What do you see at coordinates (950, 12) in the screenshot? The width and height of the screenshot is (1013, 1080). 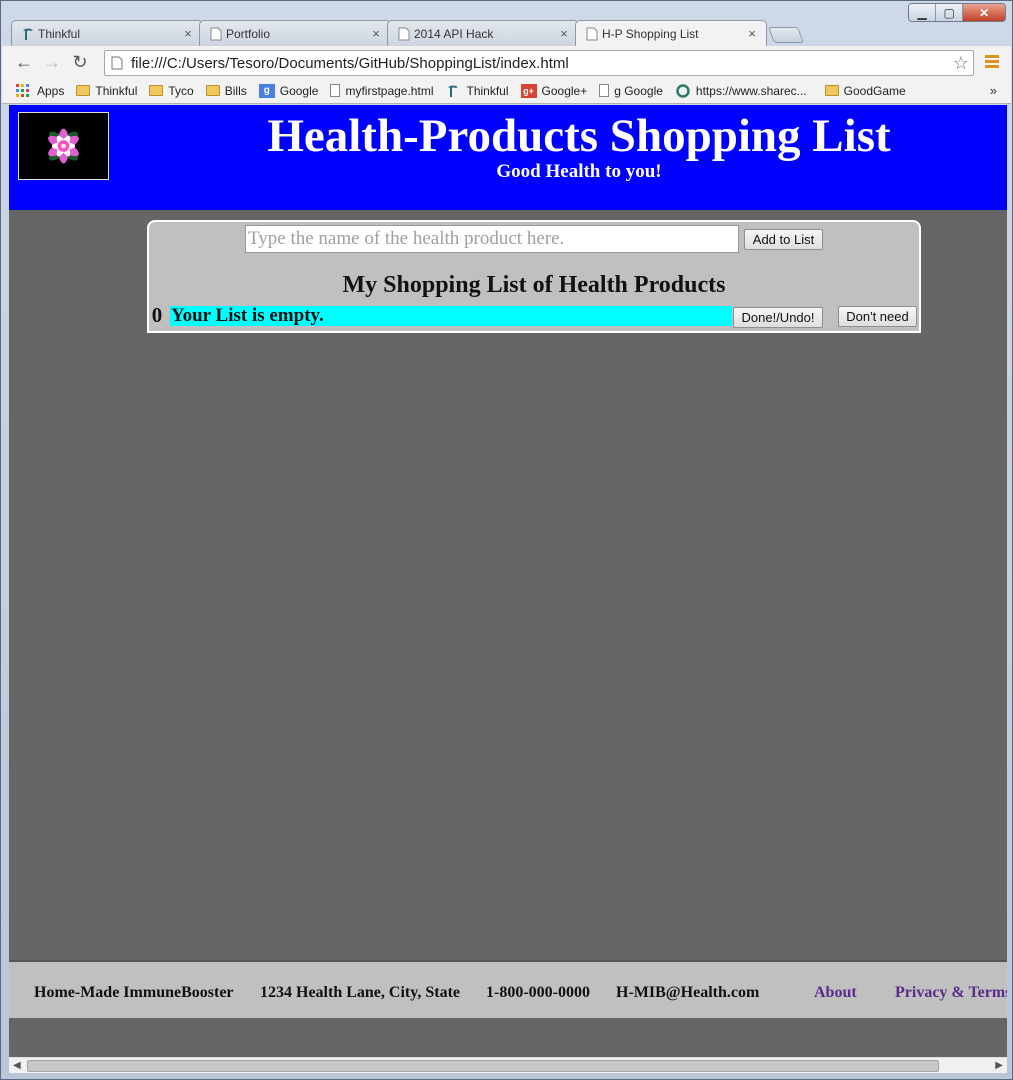 I see `maximize-button: ▢` at bounding box center [950, 12].